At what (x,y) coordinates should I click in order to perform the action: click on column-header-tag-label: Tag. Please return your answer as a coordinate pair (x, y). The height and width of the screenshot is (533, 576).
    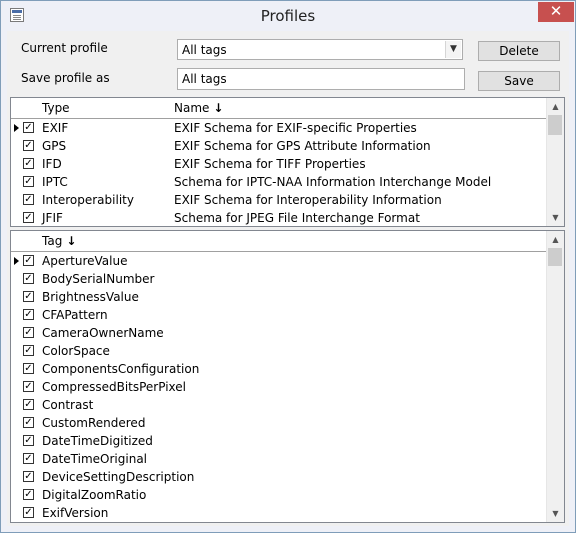
    Looking at the image, I should click on (52, 241).